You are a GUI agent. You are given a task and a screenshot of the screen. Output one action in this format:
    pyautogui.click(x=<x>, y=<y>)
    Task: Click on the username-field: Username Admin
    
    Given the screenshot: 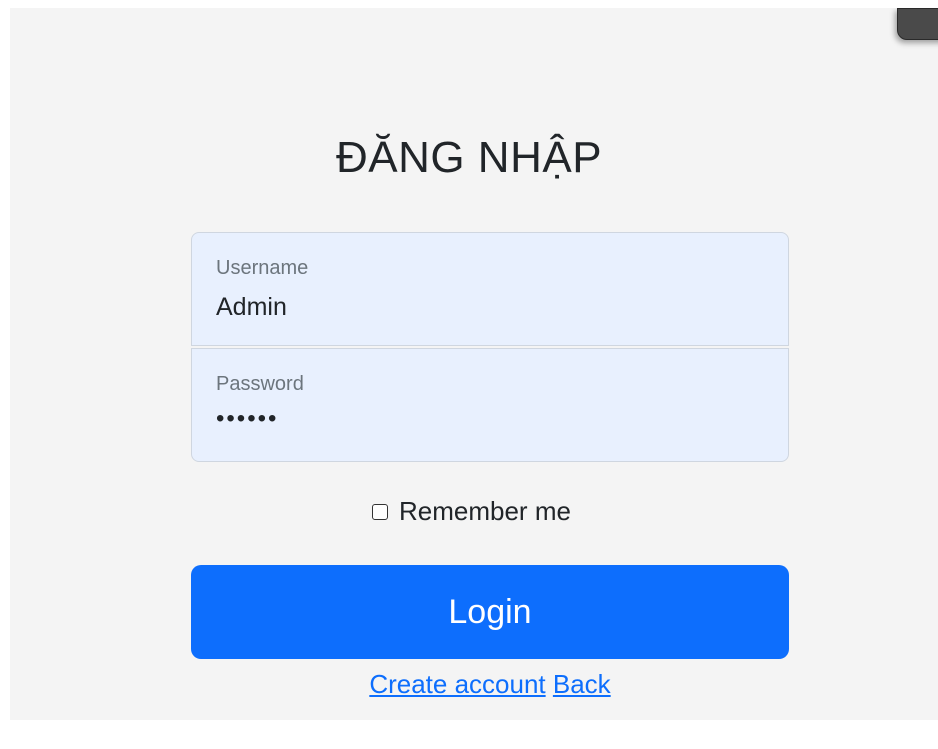 What is the action you would take?
    pyautogui.click(x=490, y=289)
    